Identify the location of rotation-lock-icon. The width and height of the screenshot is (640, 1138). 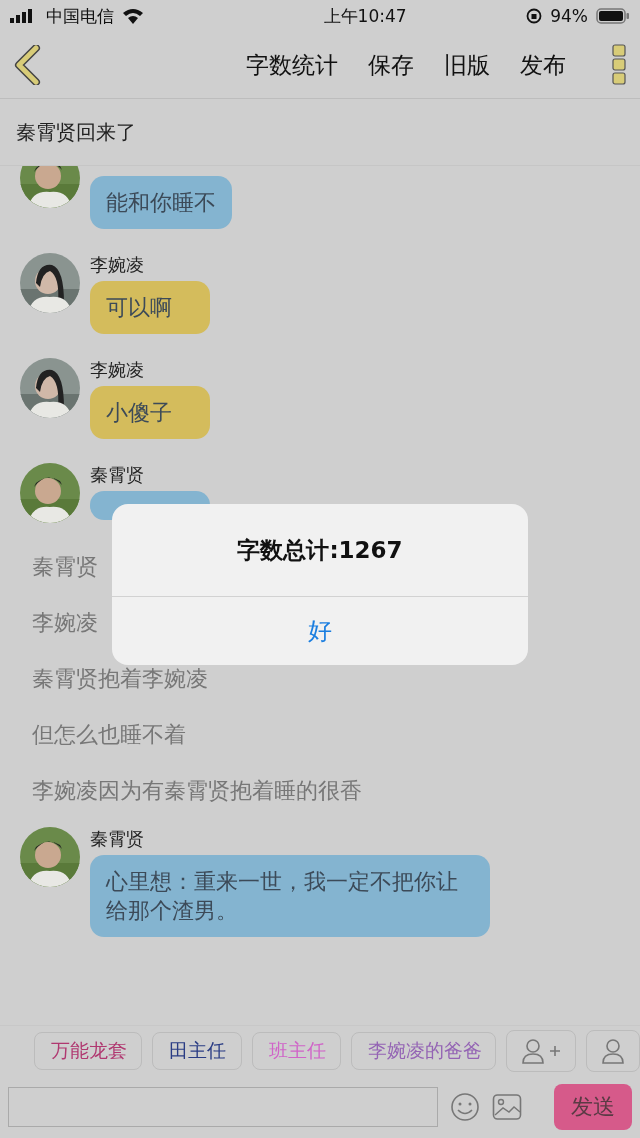
(534, 16).